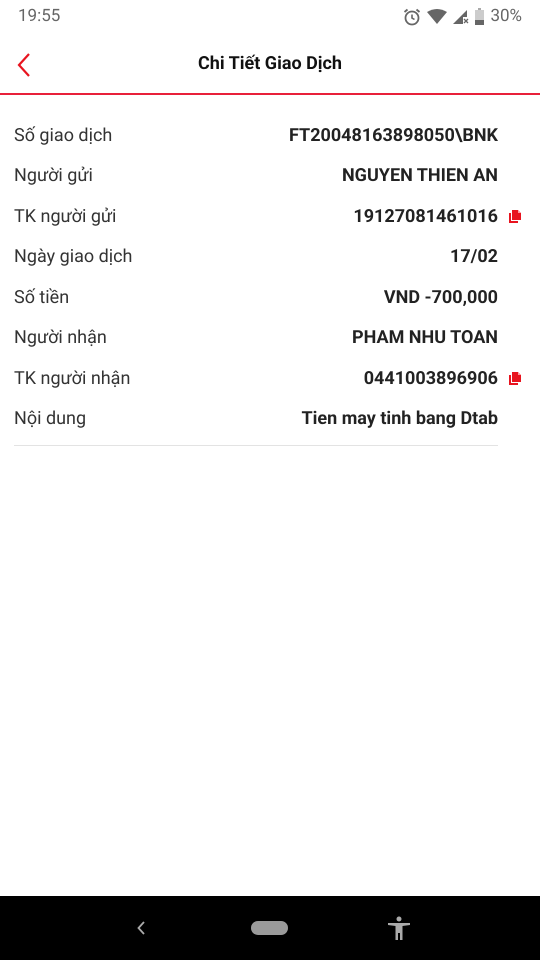 The width and height of the screenshot is (540, 960). What do you see at coordinates (425, 216) in the screenshot?
I see `detail-value: 19127081461016` at bounding box center [425, 216].